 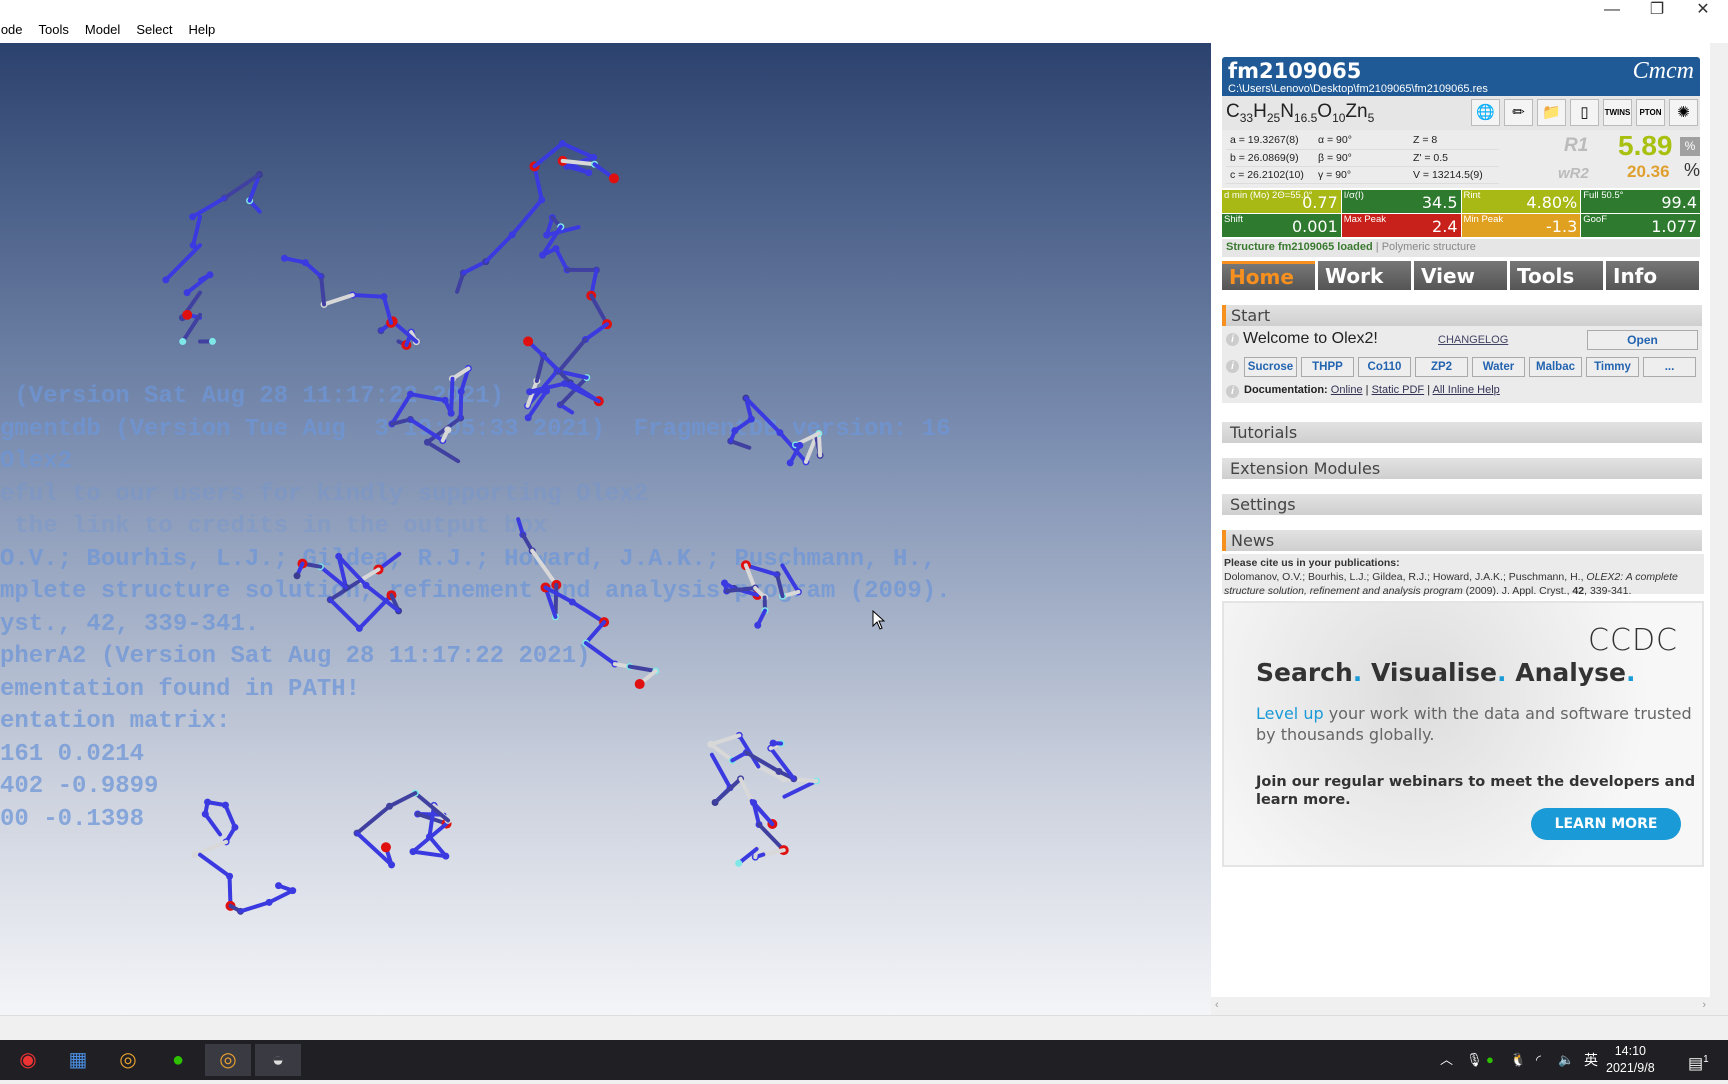 What do you see at coordinates (11, 29) in the screenshot?
I see `menu-mode: Mode` at bounding box center [11, 29].